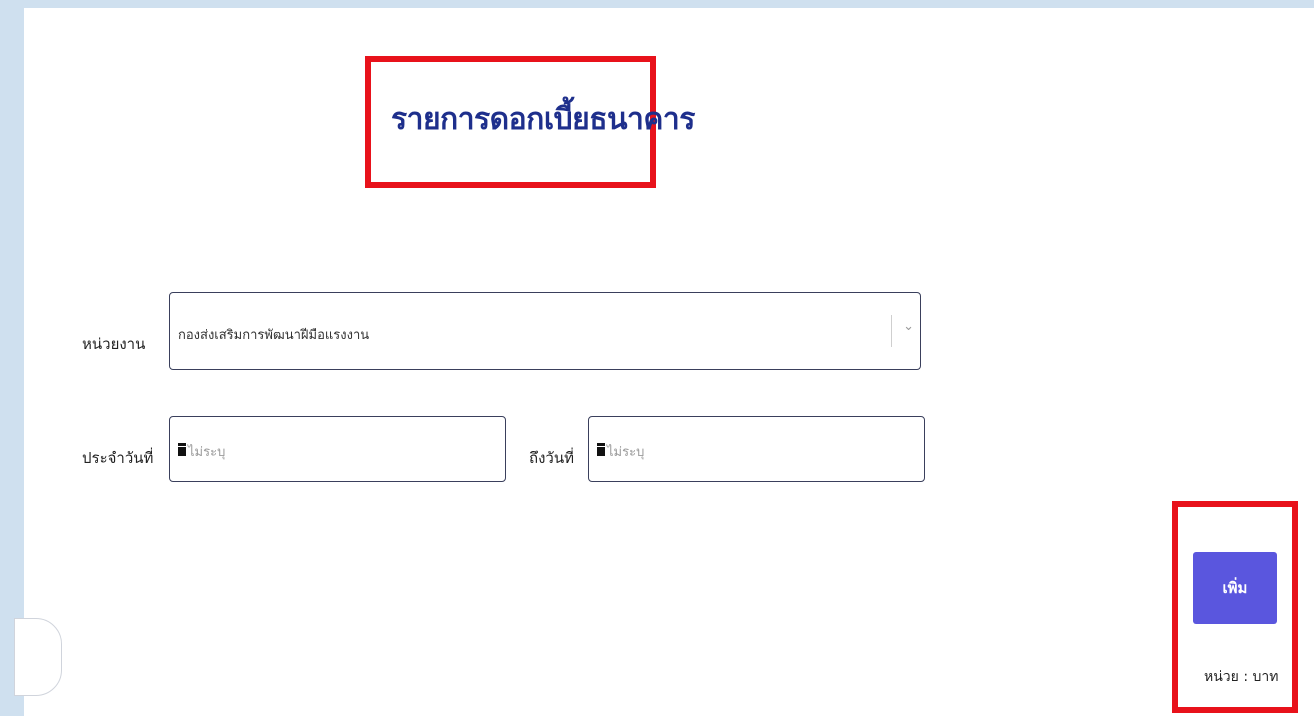  Describe the element at coordinates (1241, 677) in the screenshot. I see `unit-label: หน่วย : บาท` at that location.